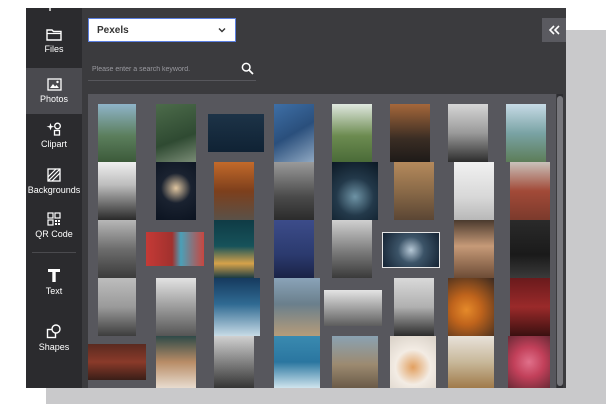 This screenshot has width=614, height=404. I want to click on sidebar-item-label: Clipart, so click(53, 144).